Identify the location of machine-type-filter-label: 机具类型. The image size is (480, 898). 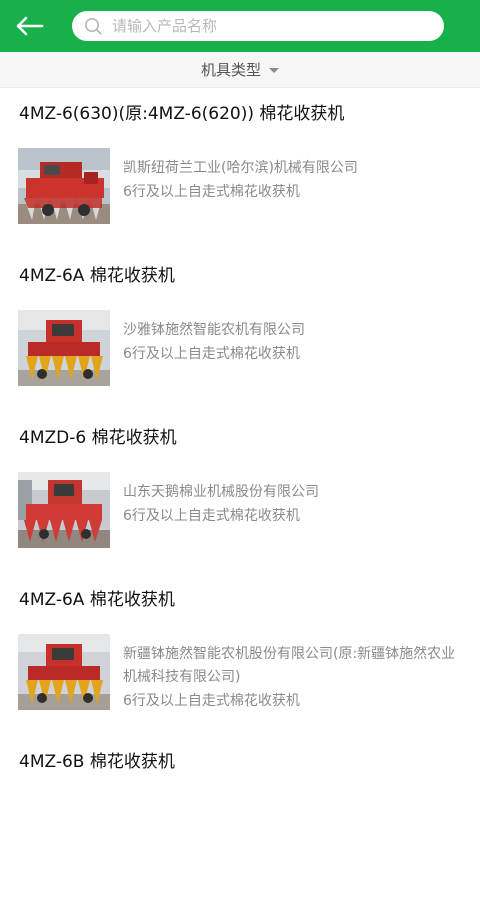
(230, 70).